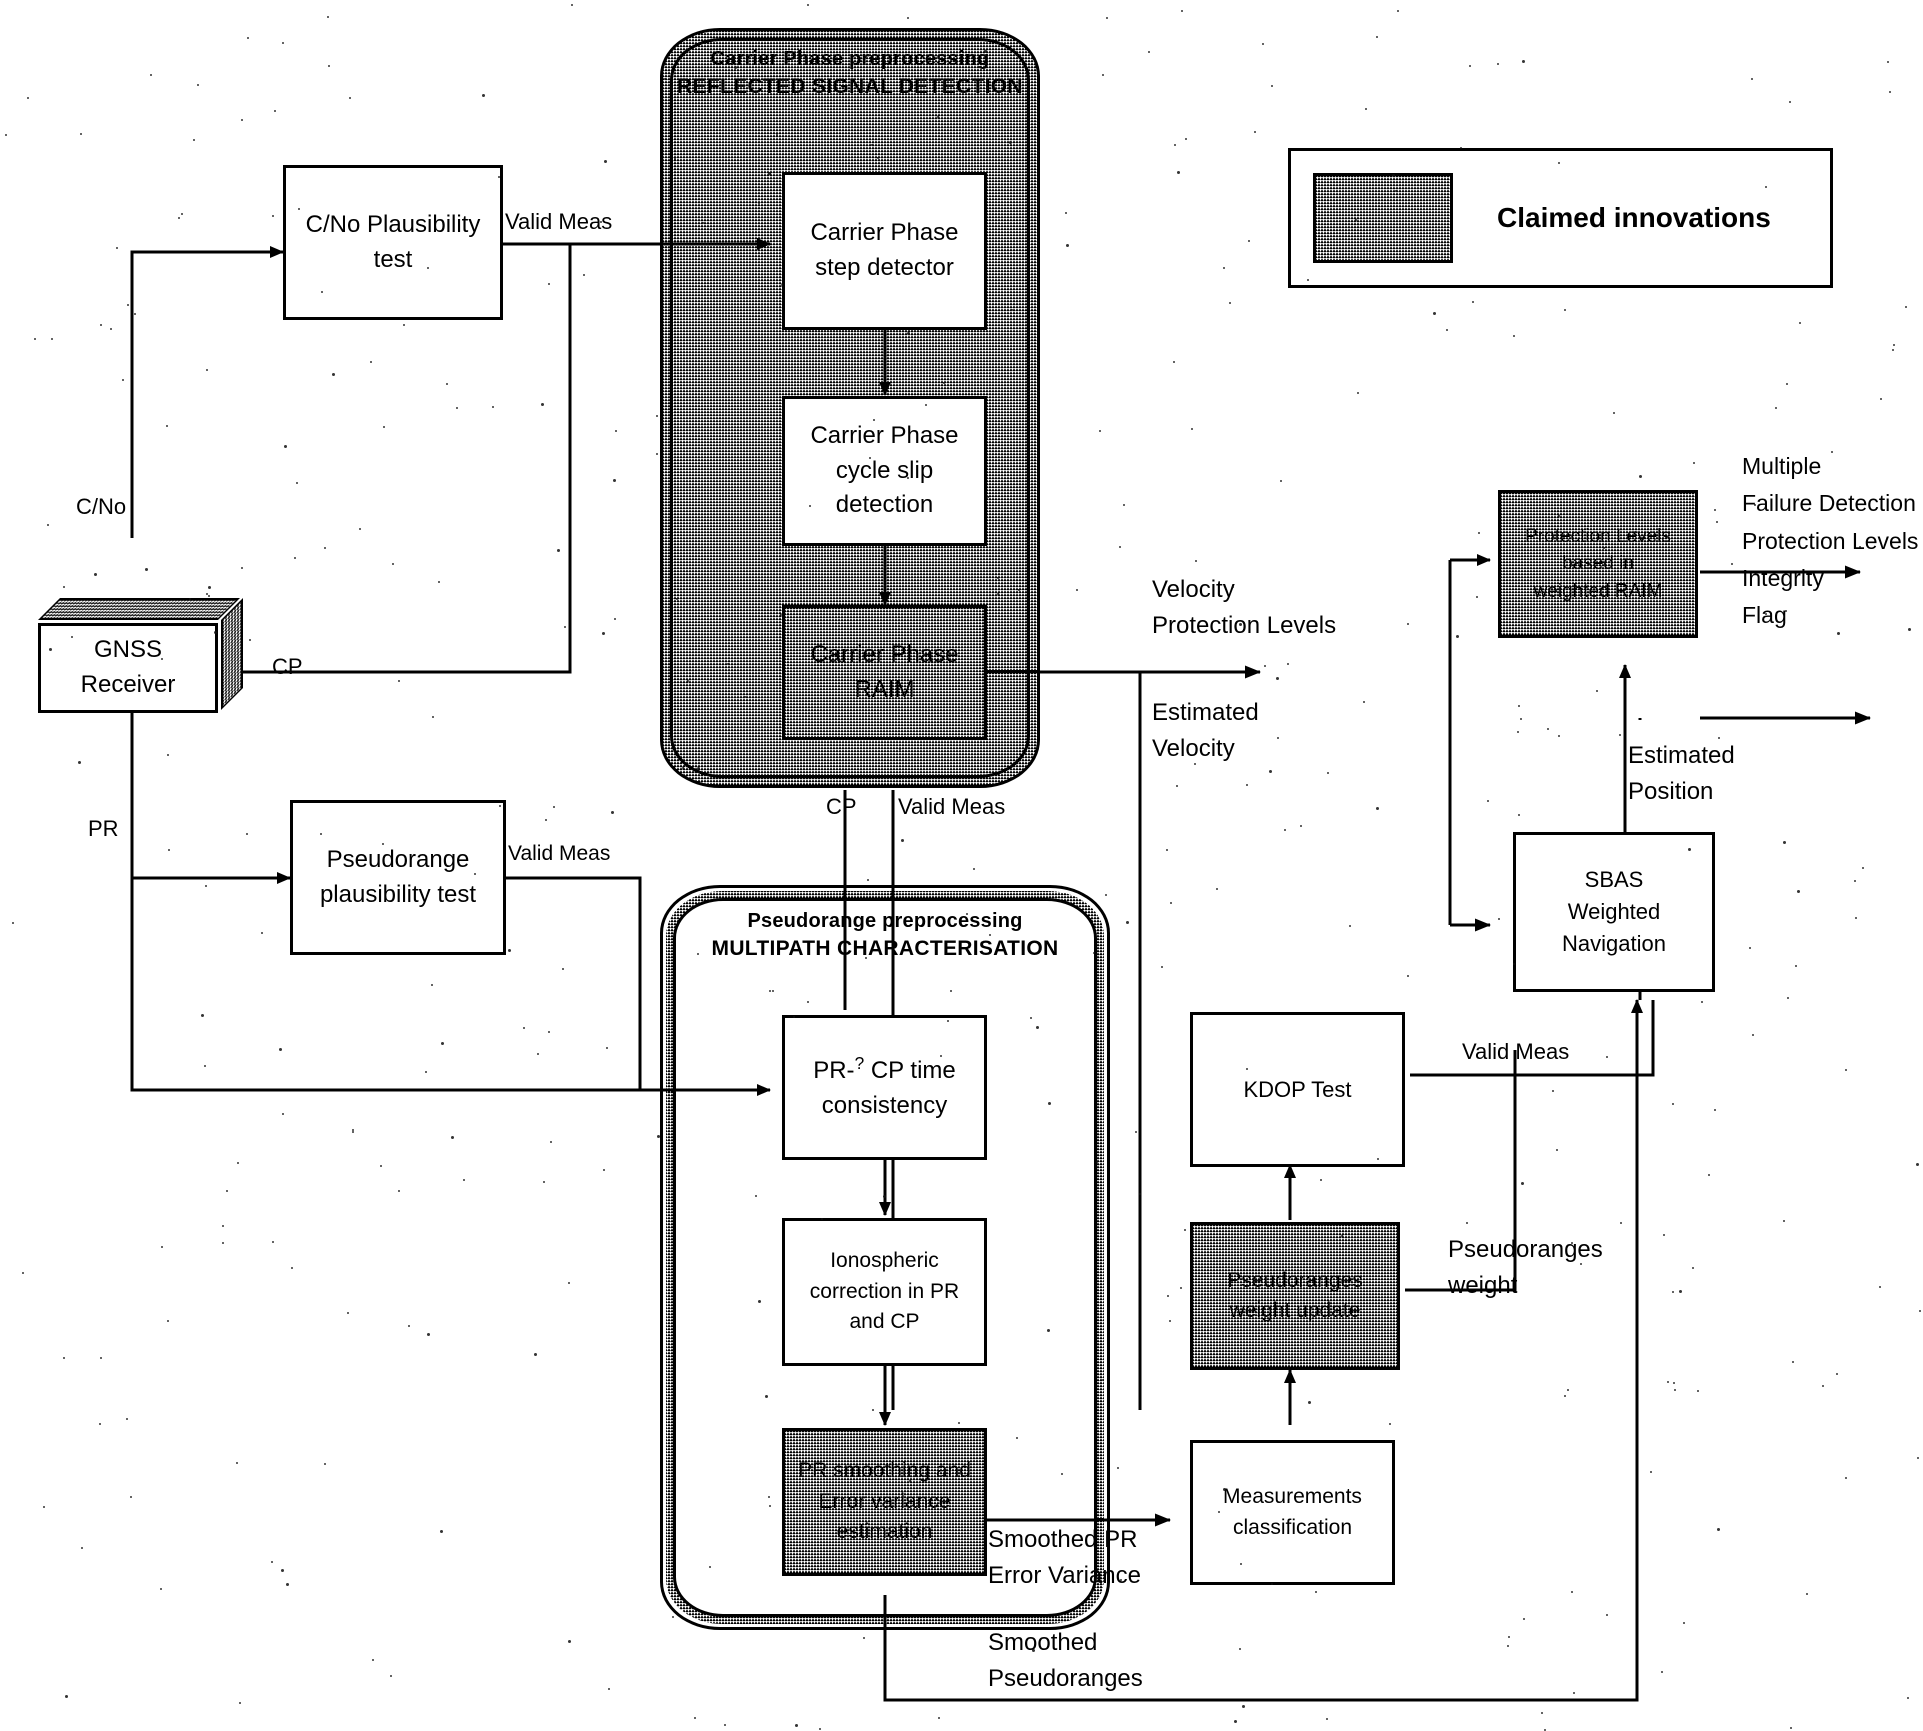 The height and width of the screenshot is (1731, 1923). What do you see at coordinates (127, 650) in the screenshot?
I see `block-line: GNSS` at bounding box center [127, 650].